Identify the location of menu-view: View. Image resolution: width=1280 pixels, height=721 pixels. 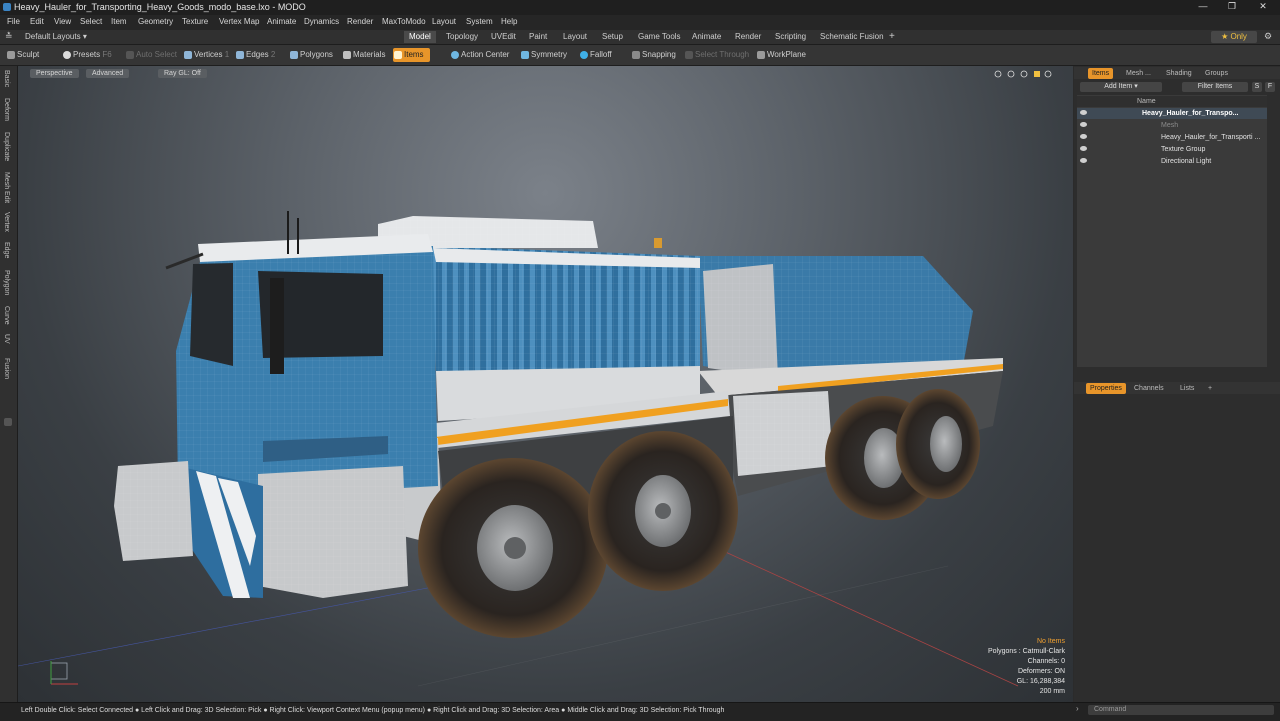
(62, 21).